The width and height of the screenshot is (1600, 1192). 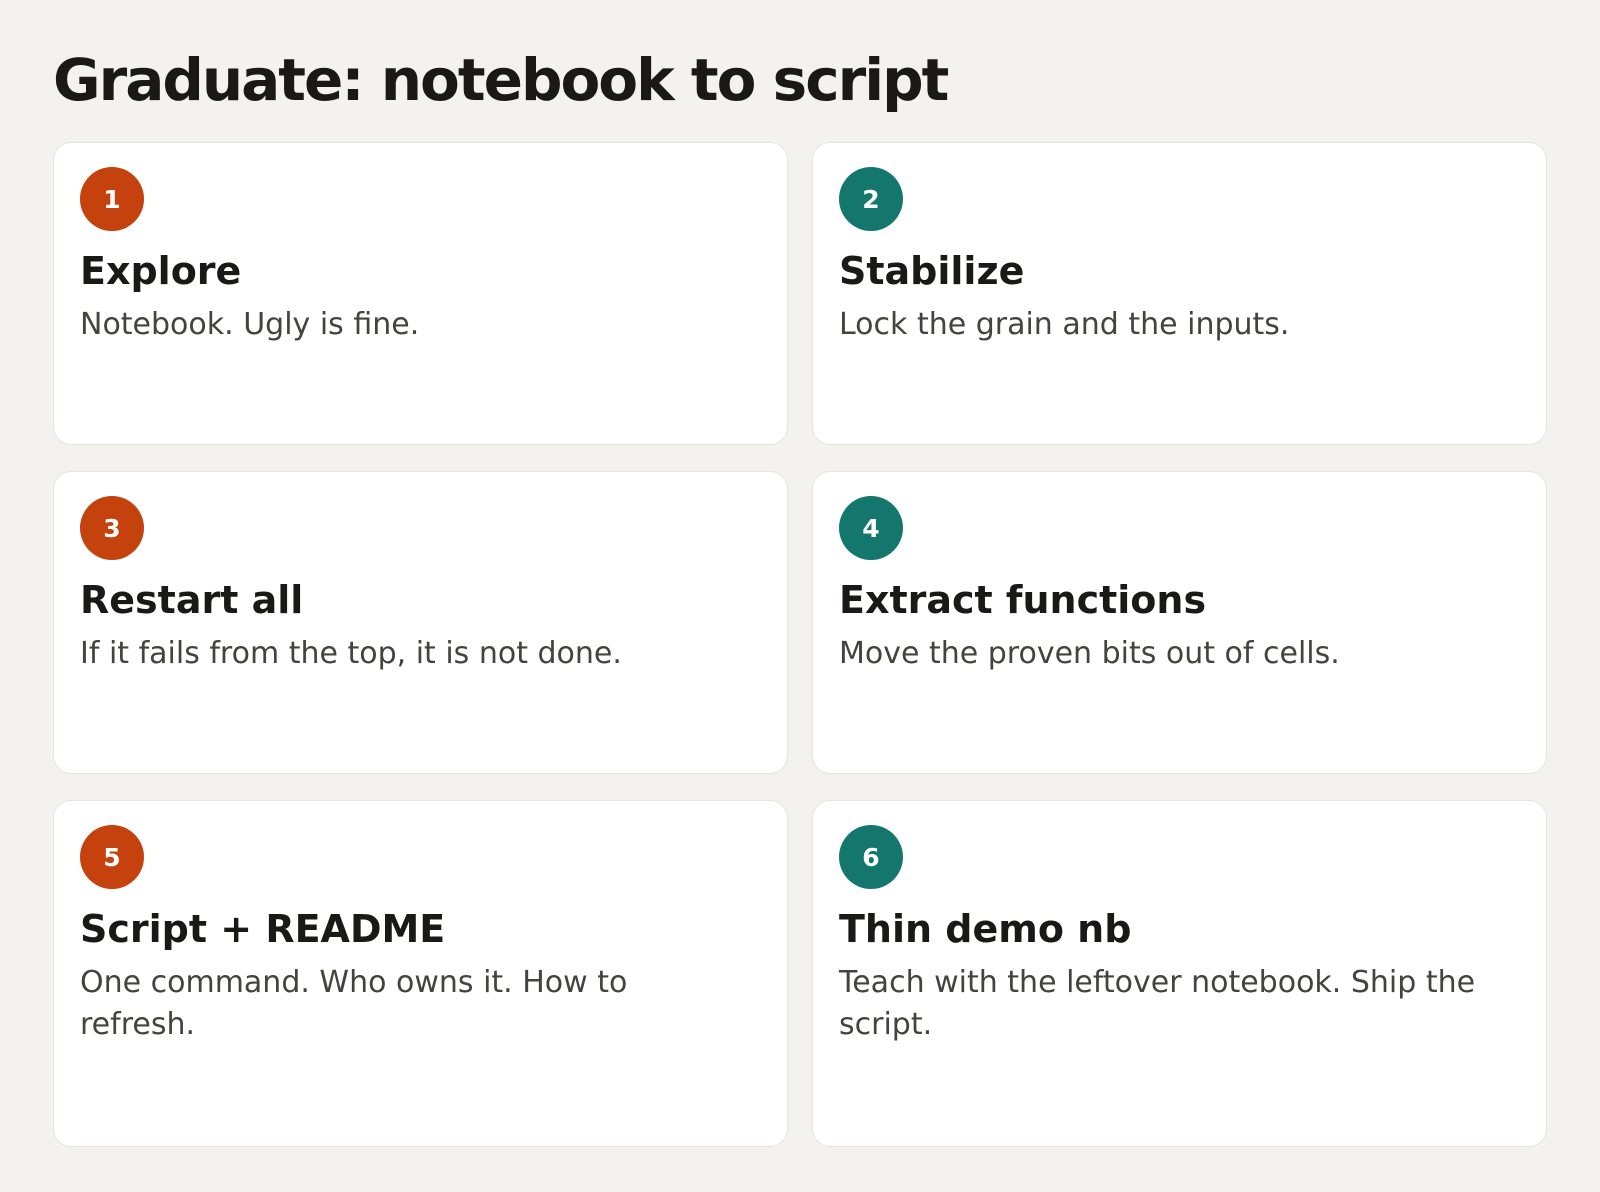 I want to click on step-title: Stabilize, so click(x=932, y=271).